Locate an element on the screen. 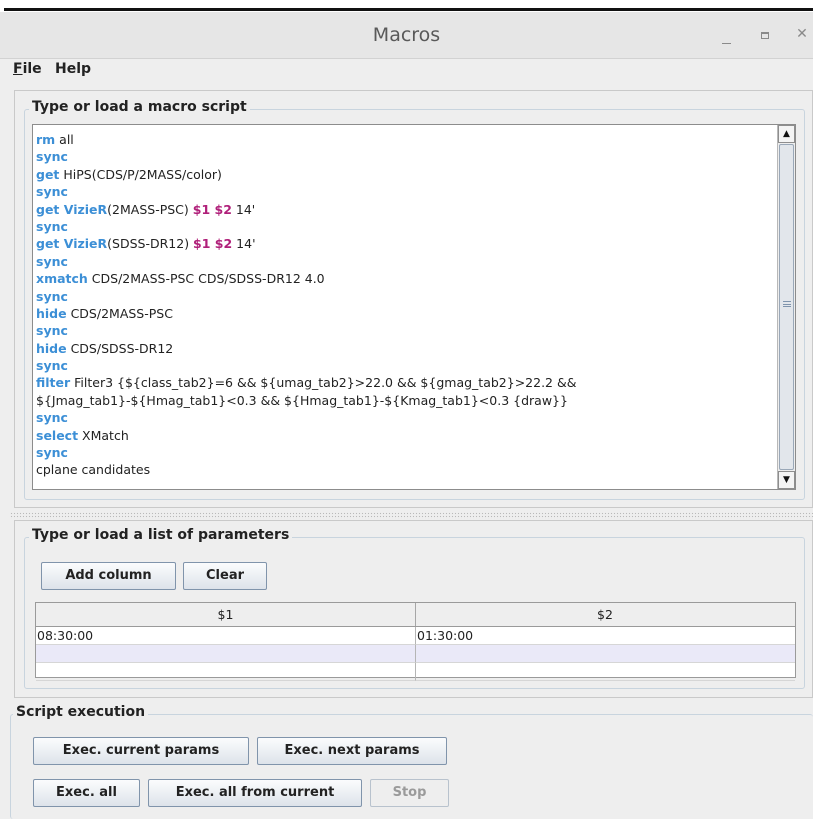  script-text-segment: (SDSS-DR12) is located at coordinates (150, 244).